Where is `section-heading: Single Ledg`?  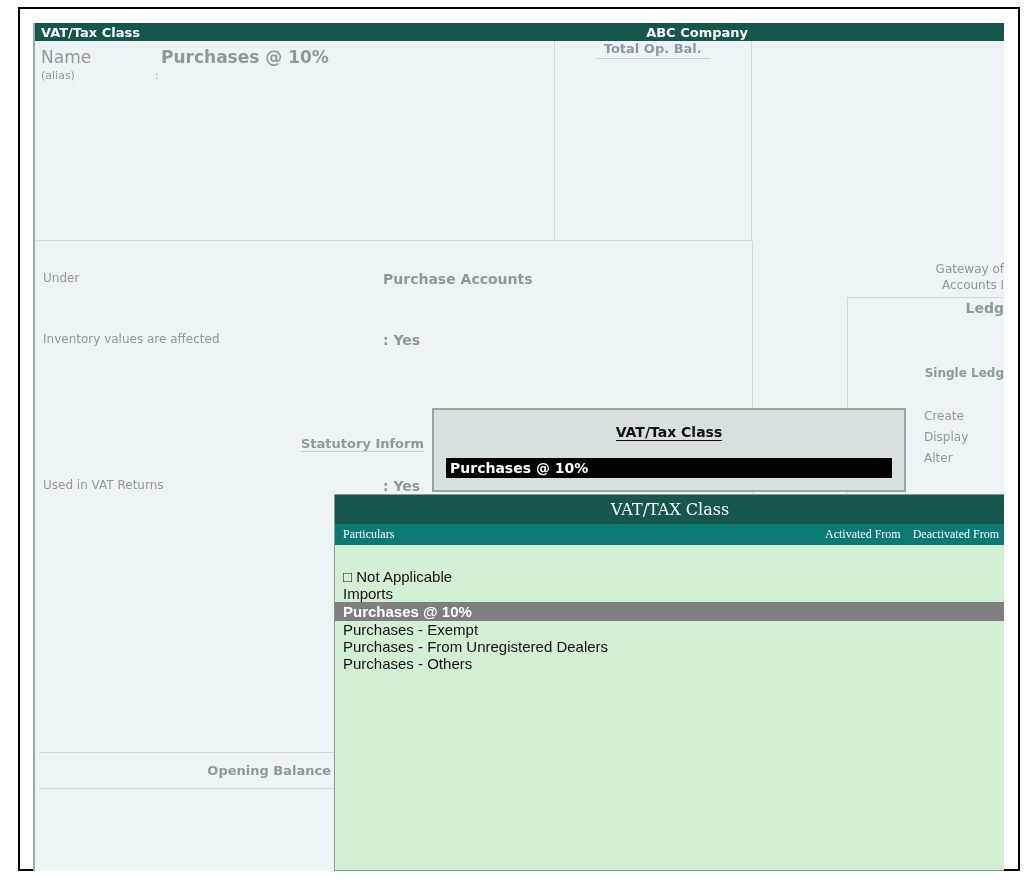
section-heading: Single Ledg is located at coordinates (964, 373).